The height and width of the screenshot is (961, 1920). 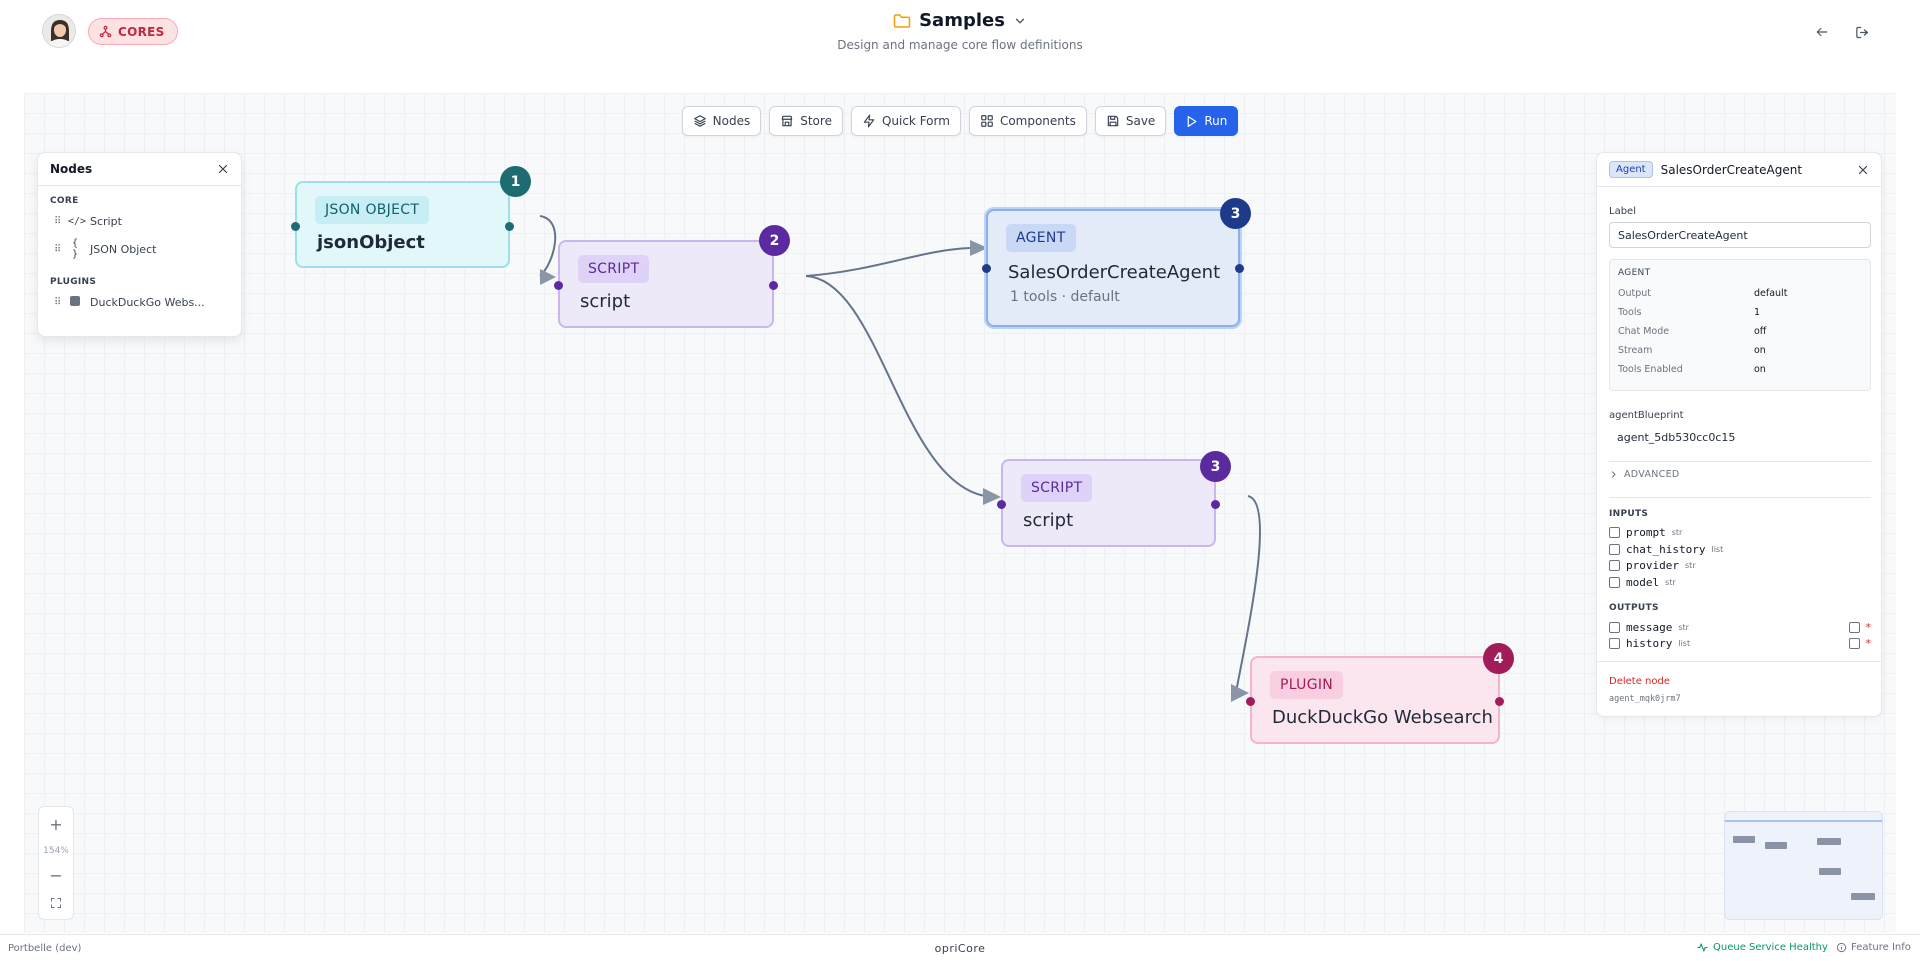 I want to click on edge-script-to-script, so click(x=895, y=386).